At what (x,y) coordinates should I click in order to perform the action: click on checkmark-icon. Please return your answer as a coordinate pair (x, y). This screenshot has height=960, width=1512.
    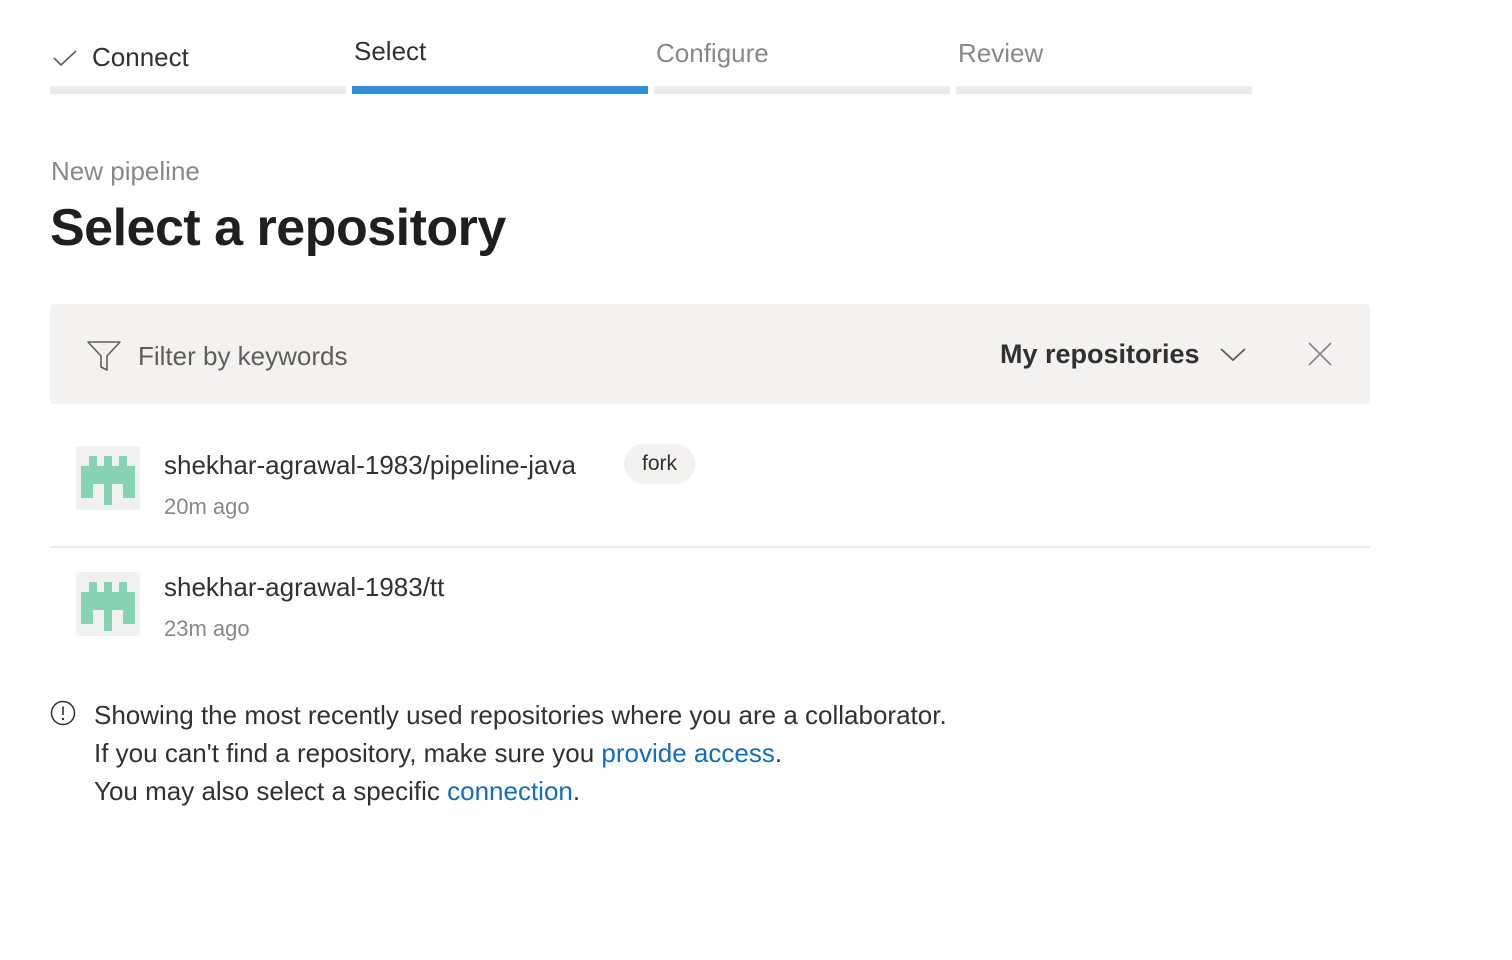
    Looking at the image, I should click on (65, 57).